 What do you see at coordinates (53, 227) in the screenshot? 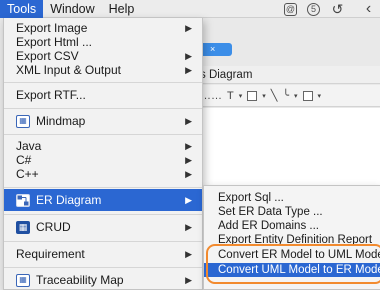
I see `menu-item-label: CRUD` at bounding box center [53, 227].